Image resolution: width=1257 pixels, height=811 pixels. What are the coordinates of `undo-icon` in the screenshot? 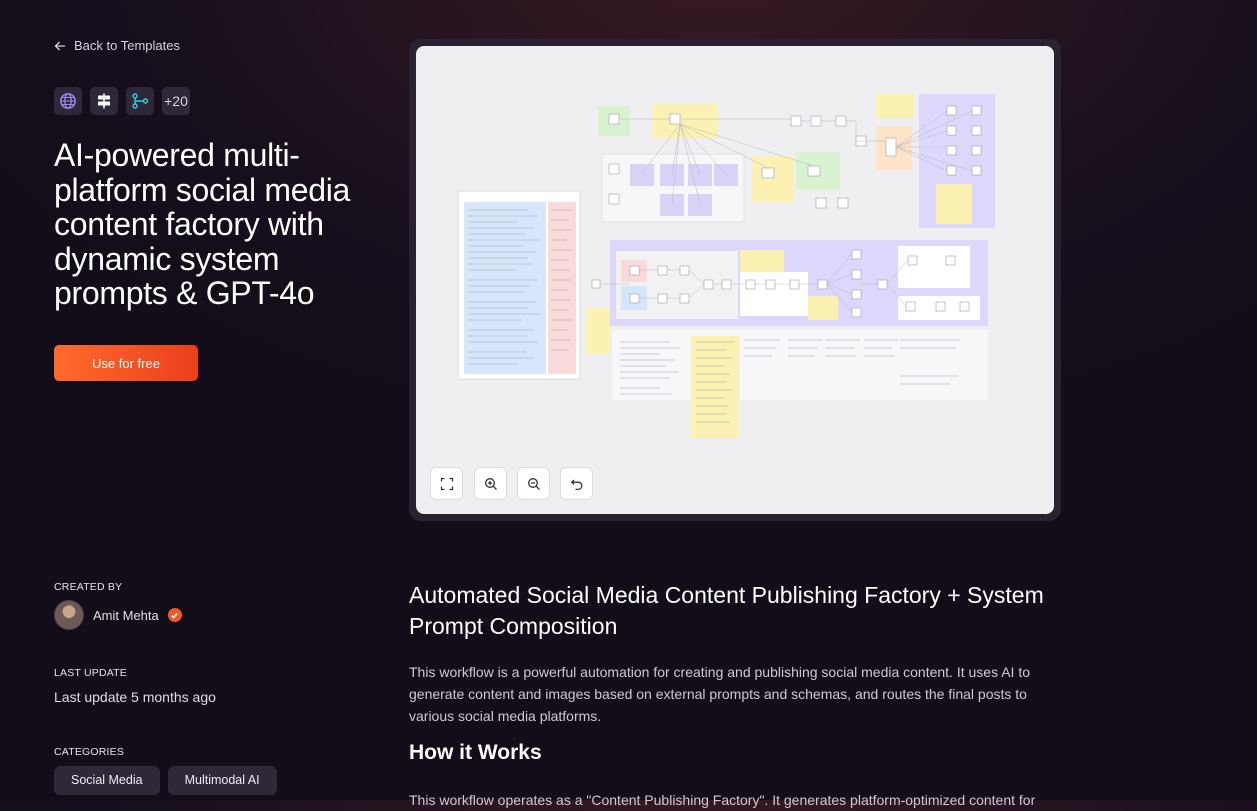 It's located at (576, 484).